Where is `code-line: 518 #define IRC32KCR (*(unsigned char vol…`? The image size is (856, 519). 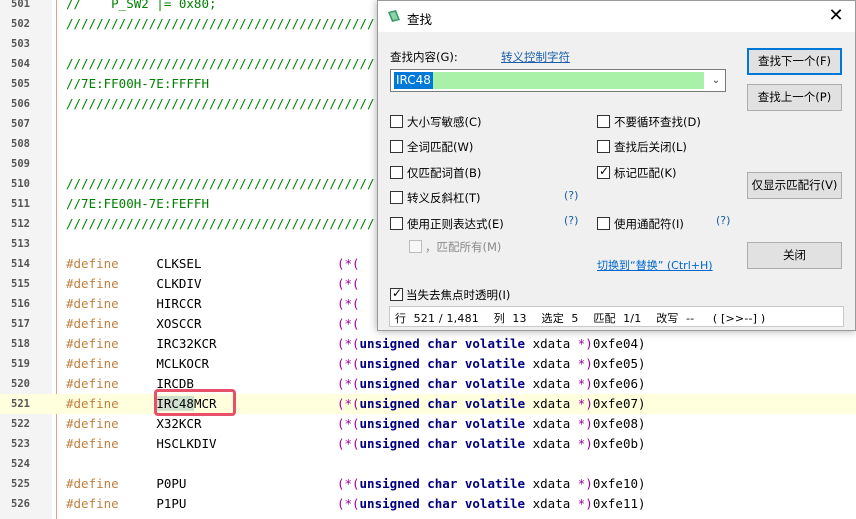
code-line: 518 #define IRC32KCR (*(unsigned char vol… is located at coordinates (428, 344).